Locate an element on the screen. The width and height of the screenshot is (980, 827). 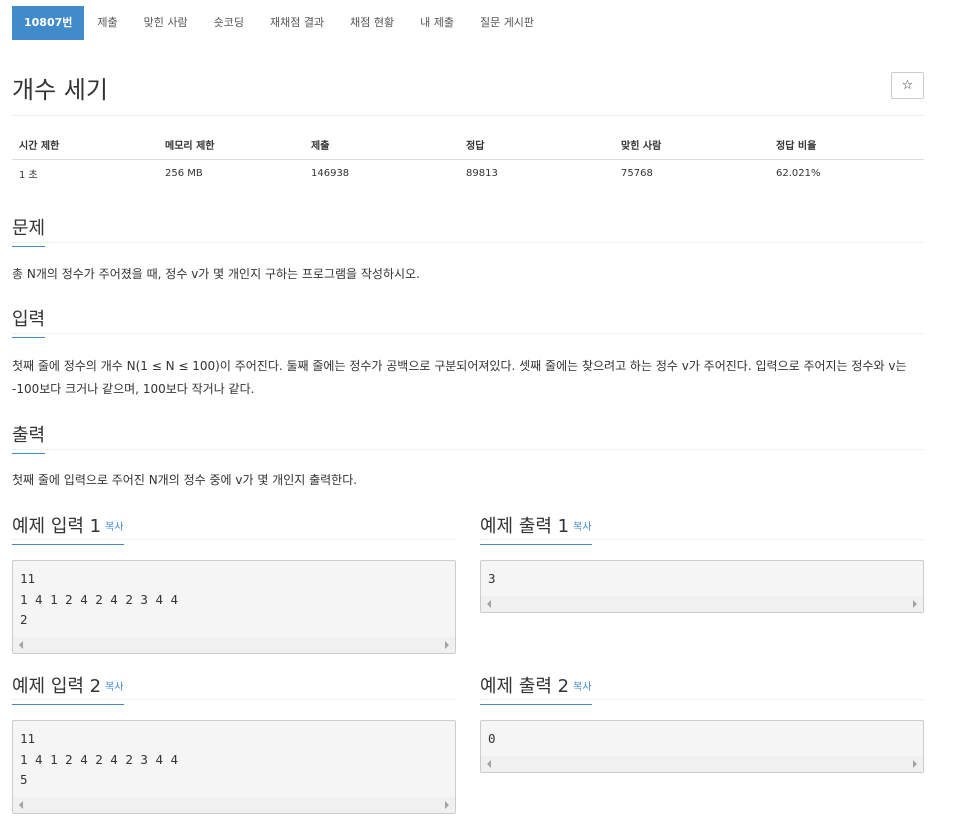
favorite-button: ☆ is located at coordinates (907, 85).